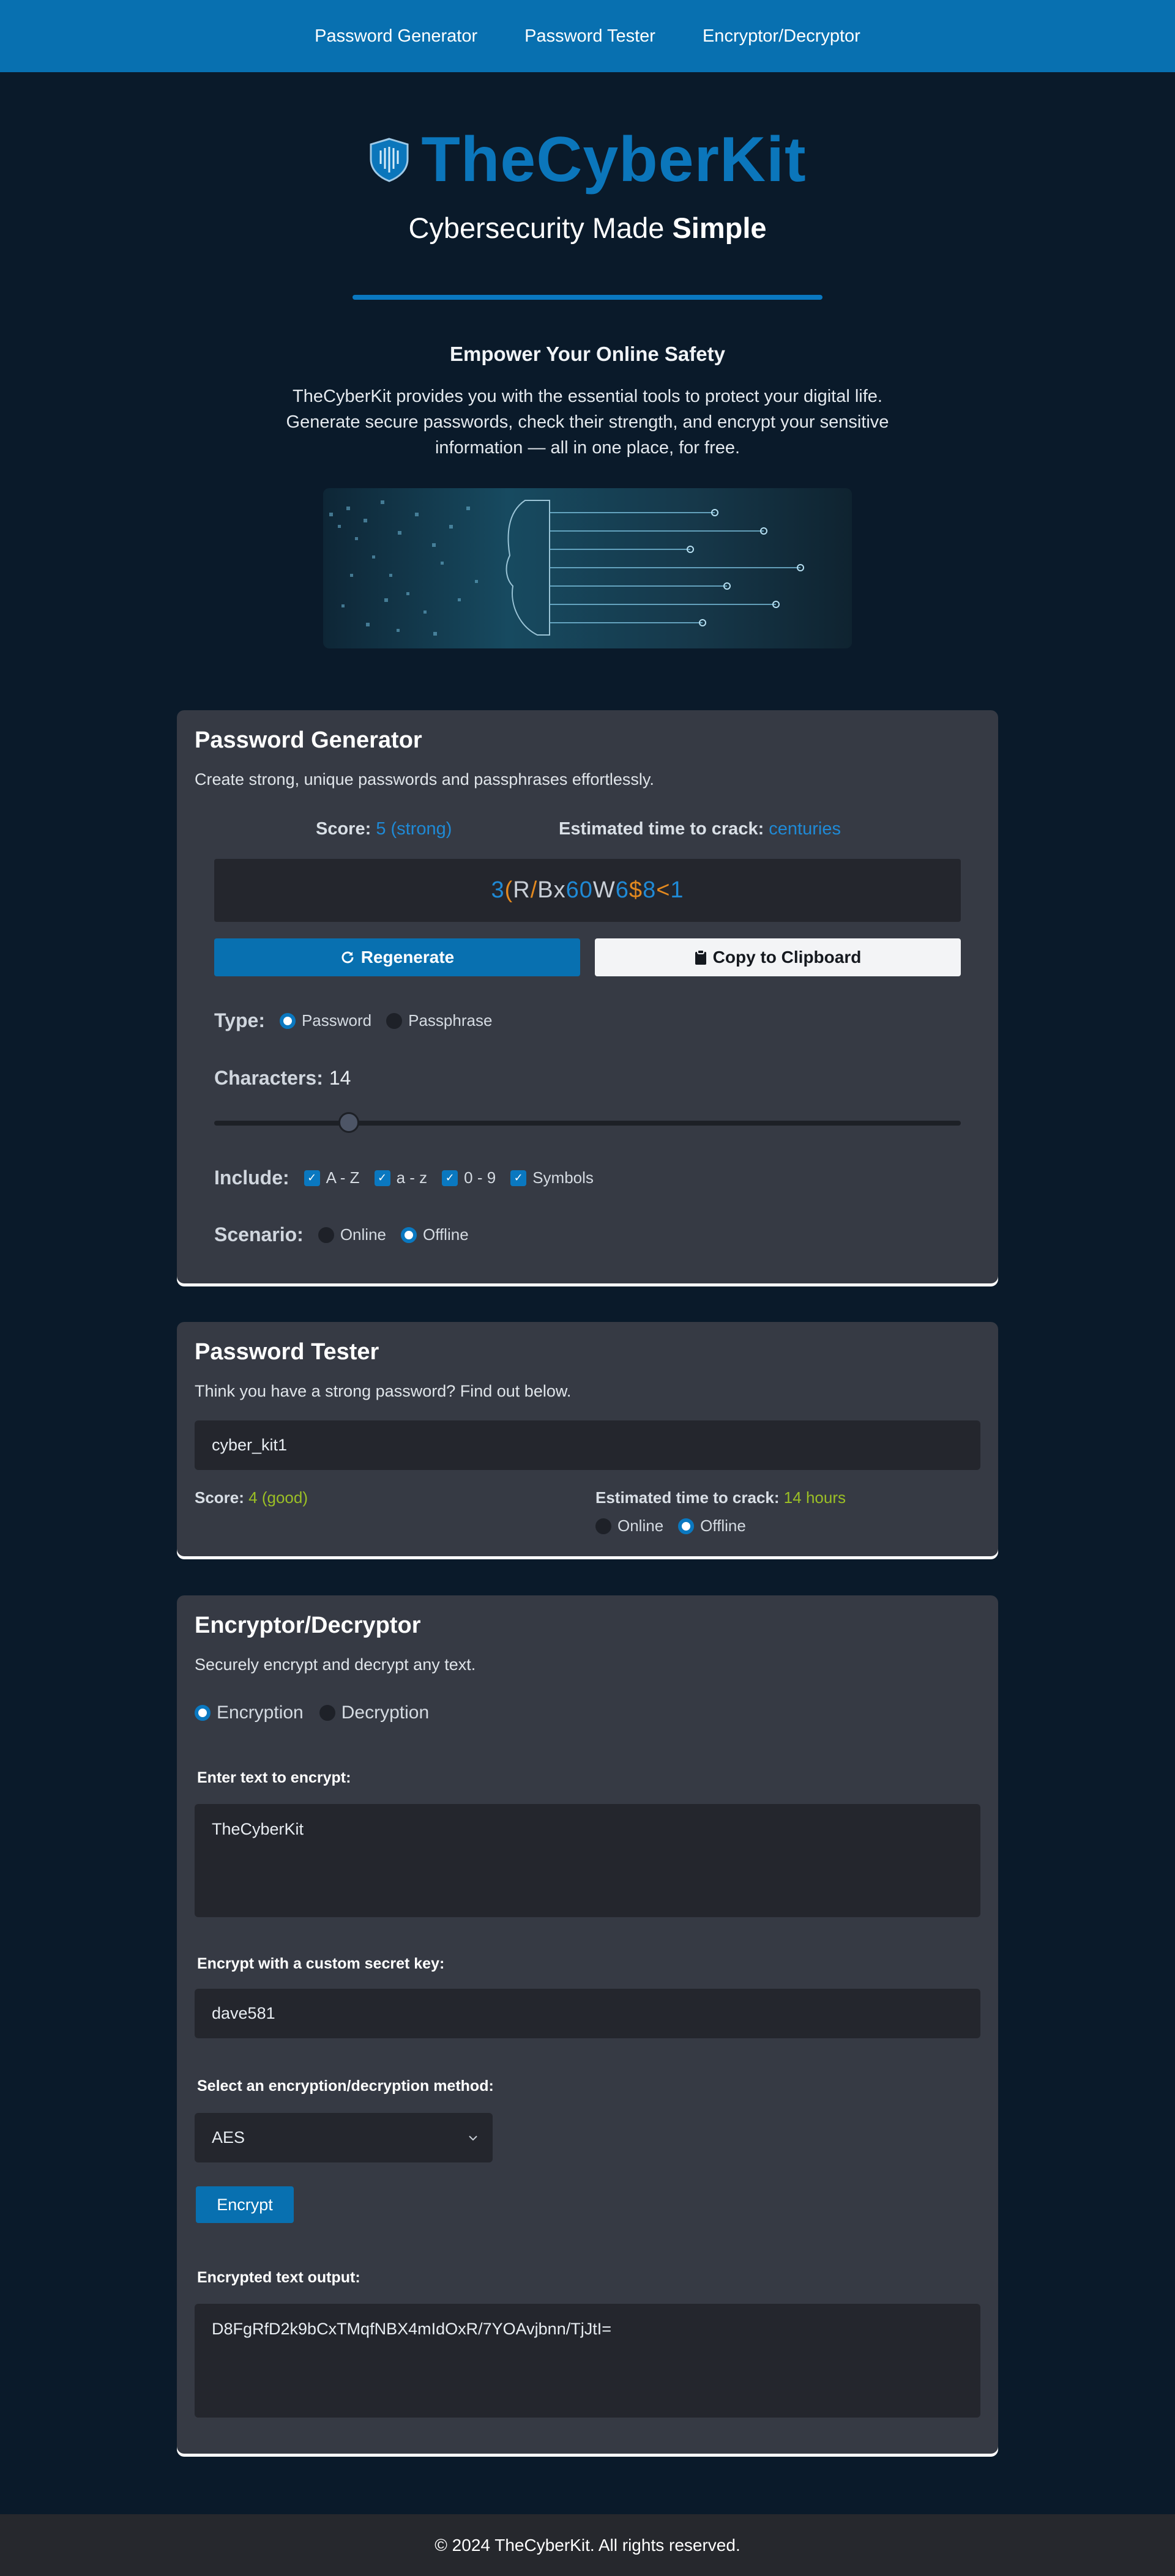  Describe the element at coordinates (308, 1625) in the screenshot. I see `crypto-title: Encryptor/Decryptor` at that location.